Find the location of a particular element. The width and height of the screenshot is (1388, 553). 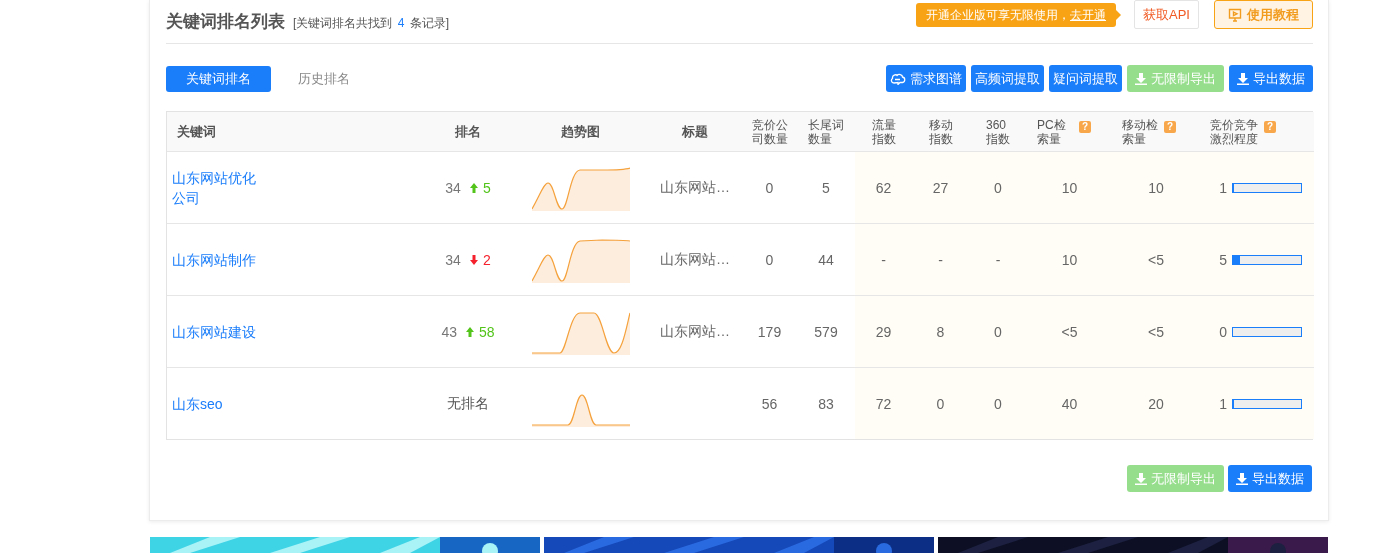

column-header: 趋势图 is located at coordinates (580, 131).